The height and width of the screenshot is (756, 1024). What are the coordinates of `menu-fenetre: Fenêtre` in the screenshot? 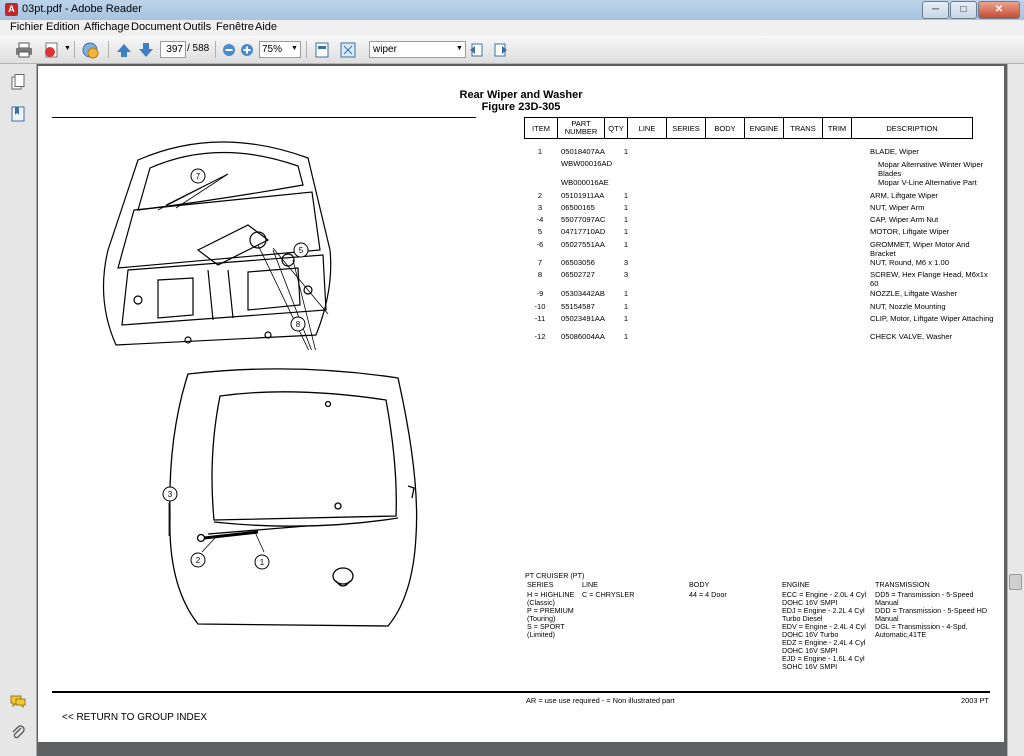 It's located at (235, 27).